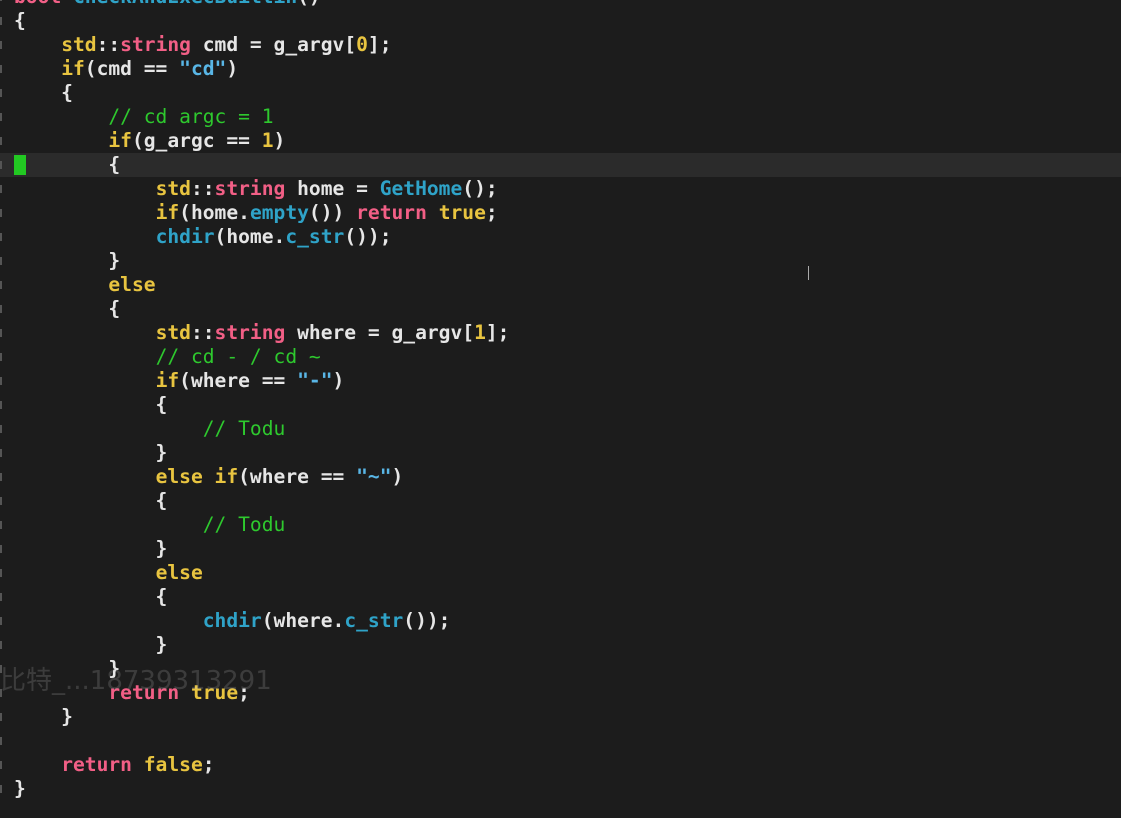 The height and width of the screenshot is (818, 1121). I want to click on code-line, so click(560, 741).